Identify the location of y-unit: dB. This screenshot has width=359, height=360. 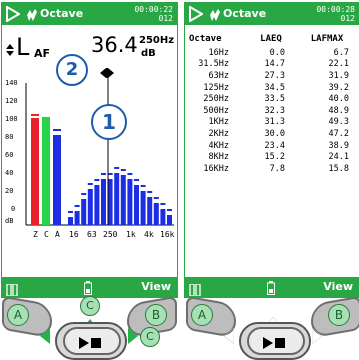
(9, 221).